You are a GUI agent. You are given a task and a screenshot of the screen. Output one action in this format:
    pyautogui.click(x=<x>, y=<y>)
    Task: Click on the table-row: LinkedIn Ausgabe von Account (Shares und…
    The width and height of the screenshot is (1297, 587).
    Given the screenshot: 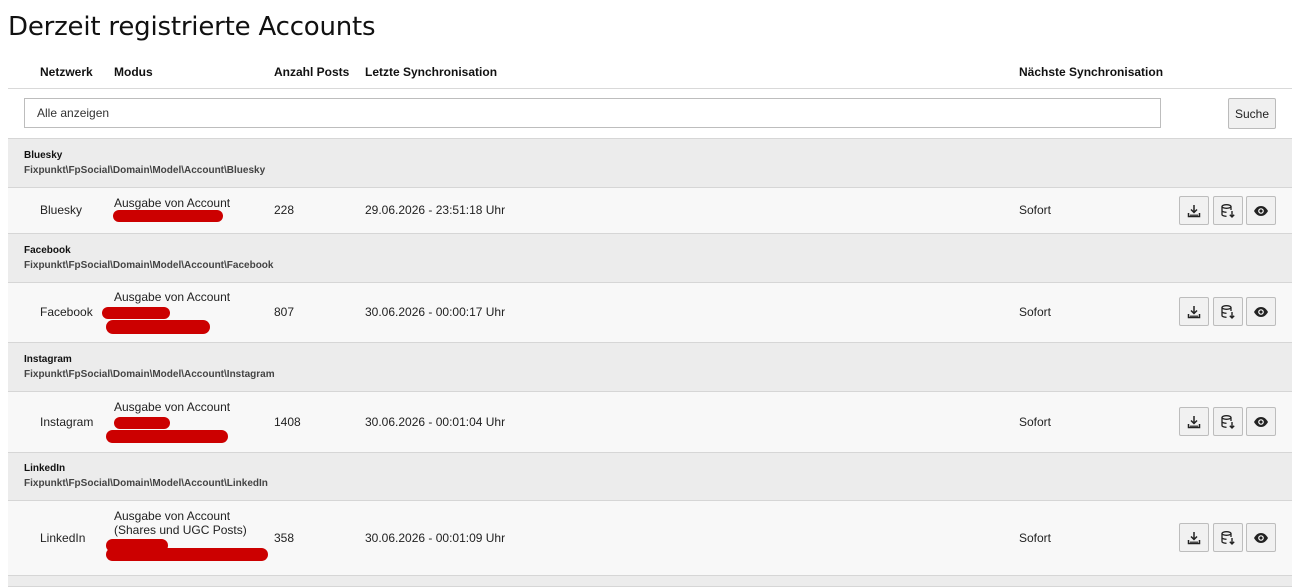 What is the action you would take?
    pyautogui.click(x=650, y=538)
    